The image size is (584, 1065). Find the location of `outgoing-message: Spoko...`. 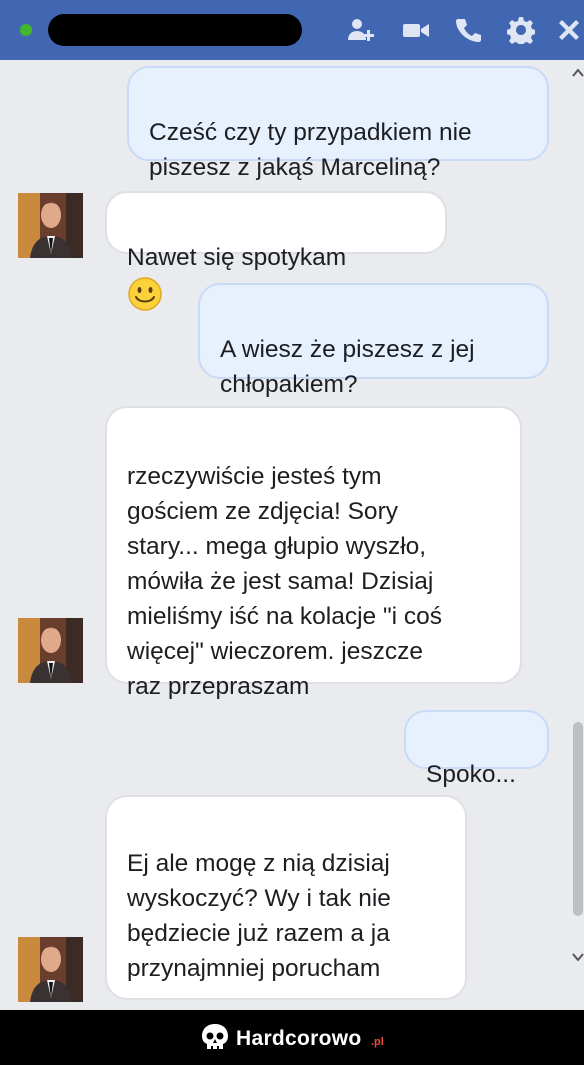

outgoing-message: Spoko... is located at coordinates (476, 749).